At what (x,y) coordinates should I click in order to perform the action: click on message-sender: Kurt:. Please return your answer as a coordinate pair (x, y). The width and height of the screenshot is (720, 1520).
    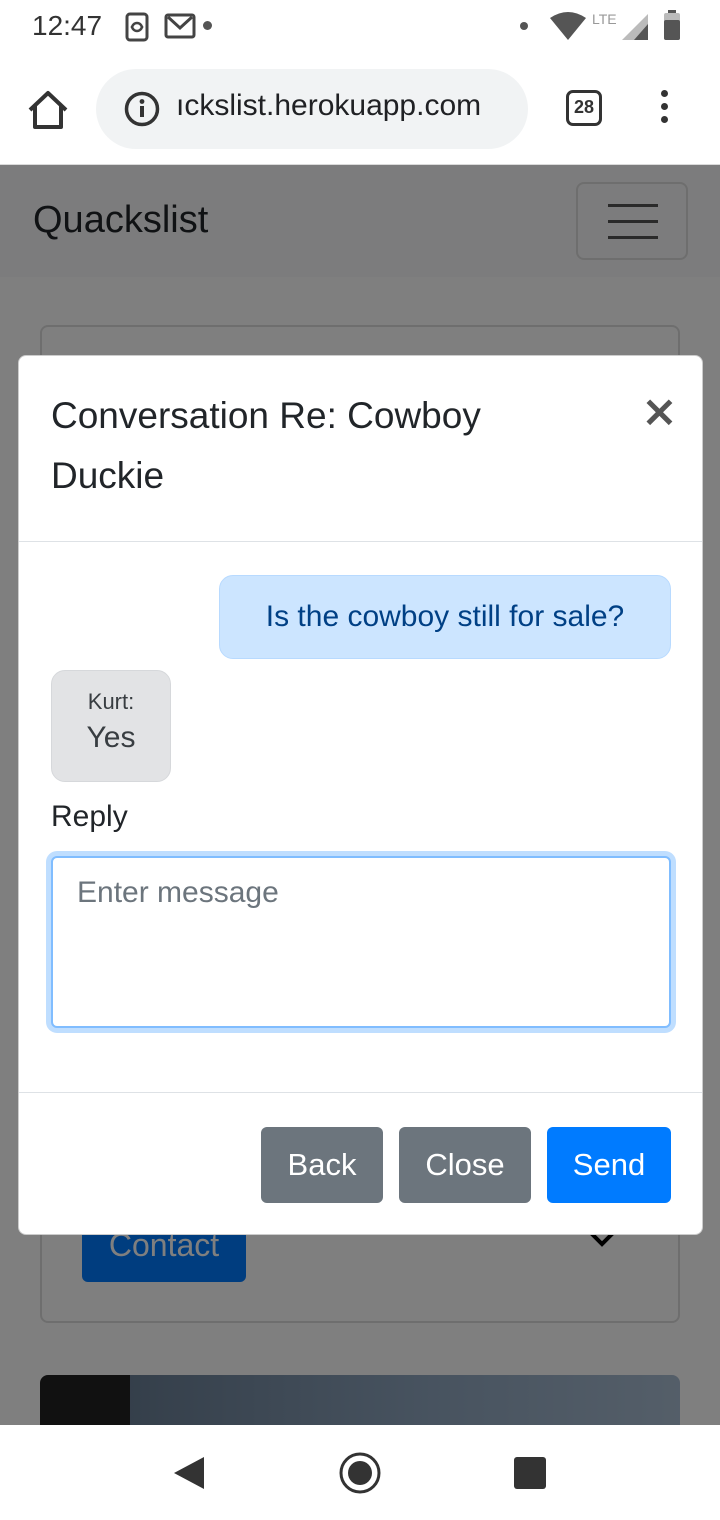
    Looking at the image, I should click on (111, 701).